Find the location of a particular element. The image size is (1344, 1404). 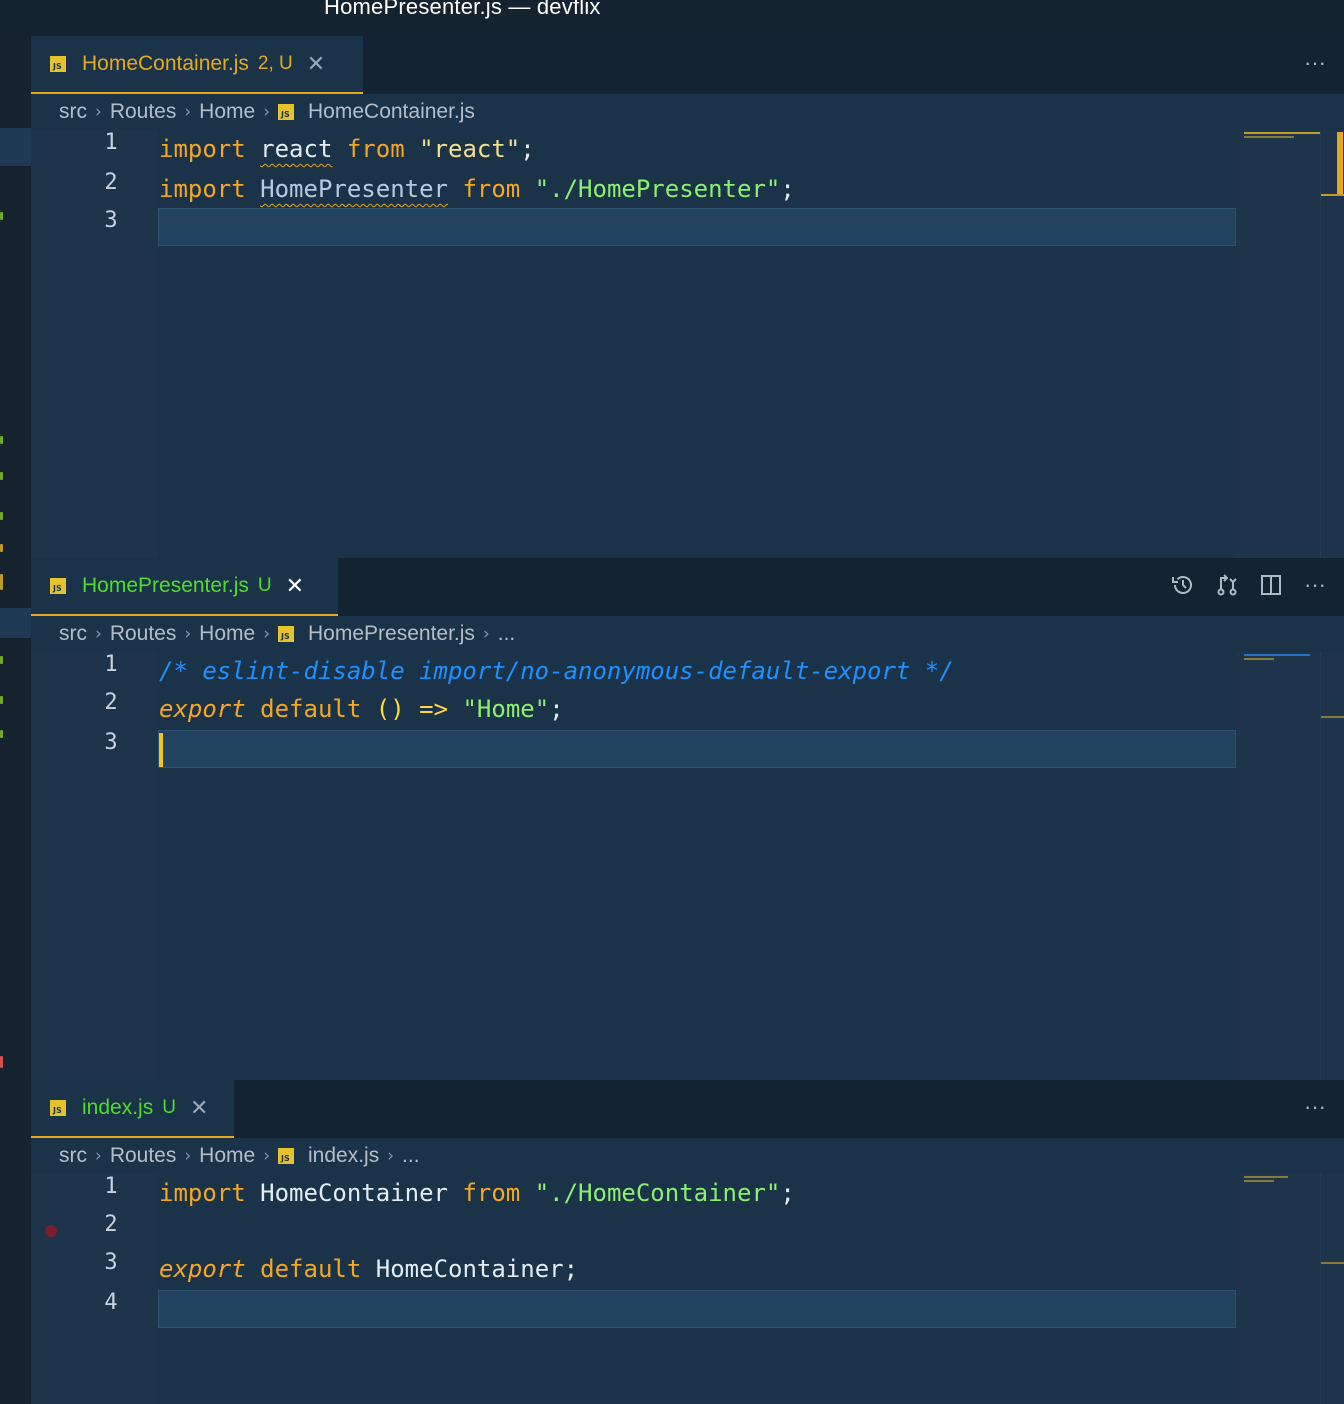

window-title: HomePresenter.js — devflix is located at coordinates (462, 9).